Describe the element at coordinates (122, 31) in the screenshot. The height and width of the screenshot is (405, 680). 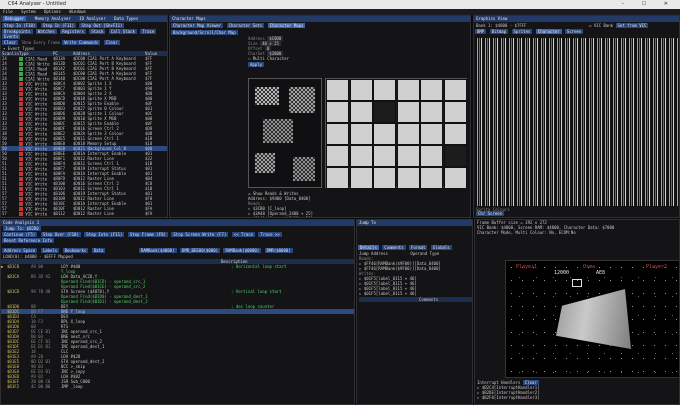
I see `call-stack-button: Call Stack` at that location.